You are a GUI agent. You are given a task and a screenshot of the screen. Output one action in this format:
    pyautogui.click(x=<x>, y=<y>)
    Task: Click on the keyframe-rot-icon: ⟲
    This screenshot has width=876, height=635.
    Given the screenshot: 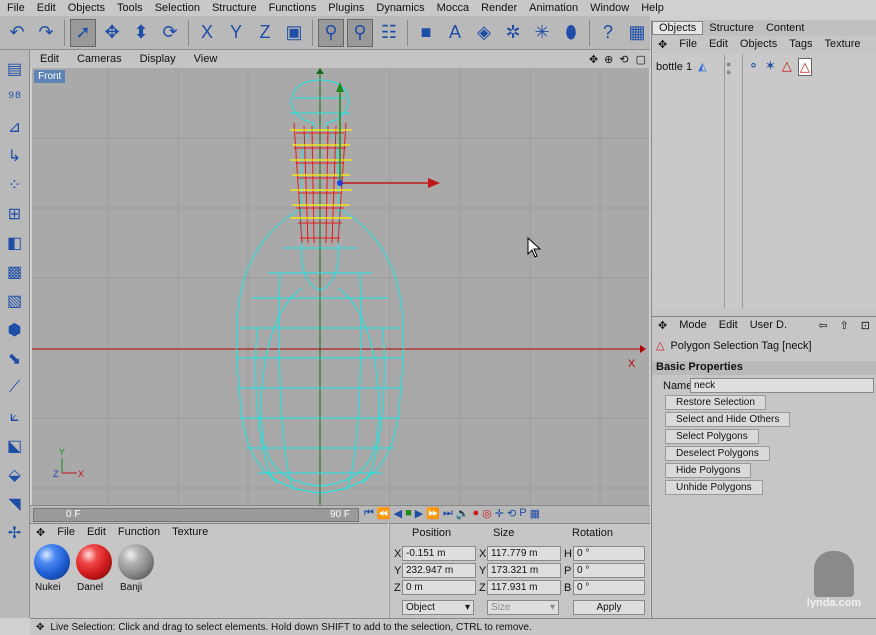 What is the action you would take?
    pyautogui.click(x=511, y=513)
    